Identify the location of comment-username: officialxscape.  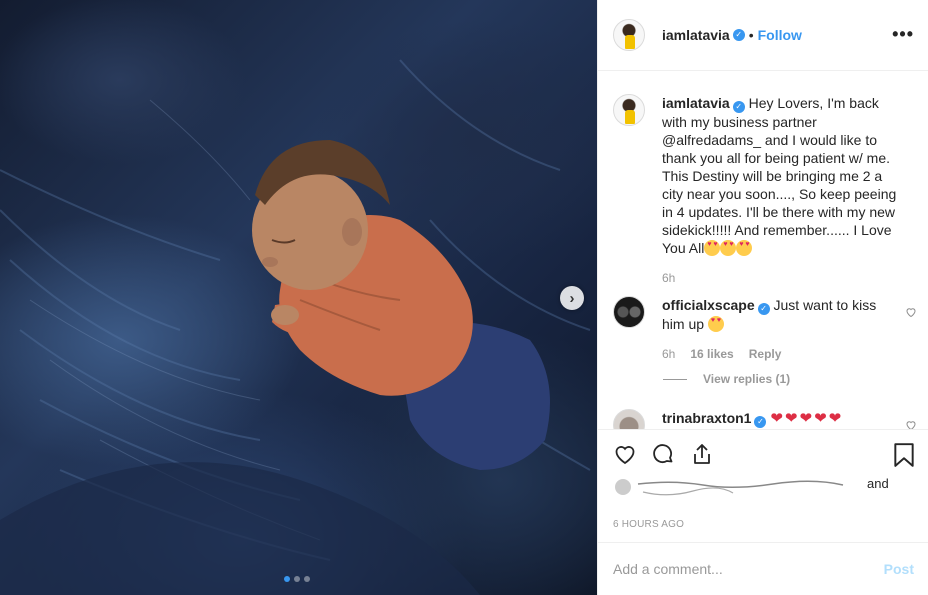
(708, 305).